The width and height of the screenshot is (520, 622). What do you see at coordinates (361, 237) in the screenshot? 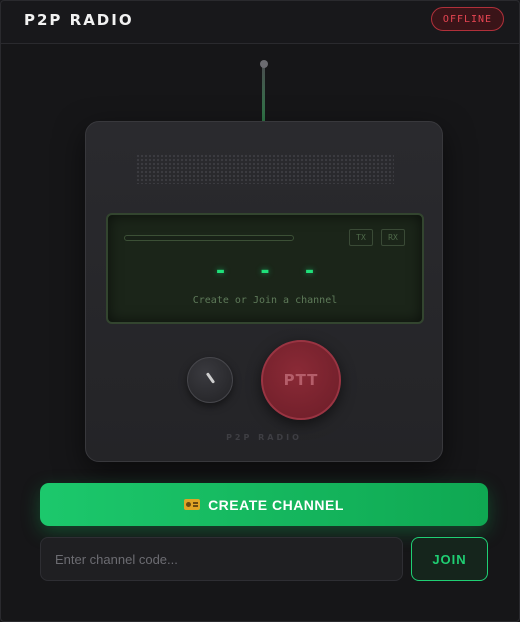
I see `tx-indicator: TX` at bounding box center [361, 237].